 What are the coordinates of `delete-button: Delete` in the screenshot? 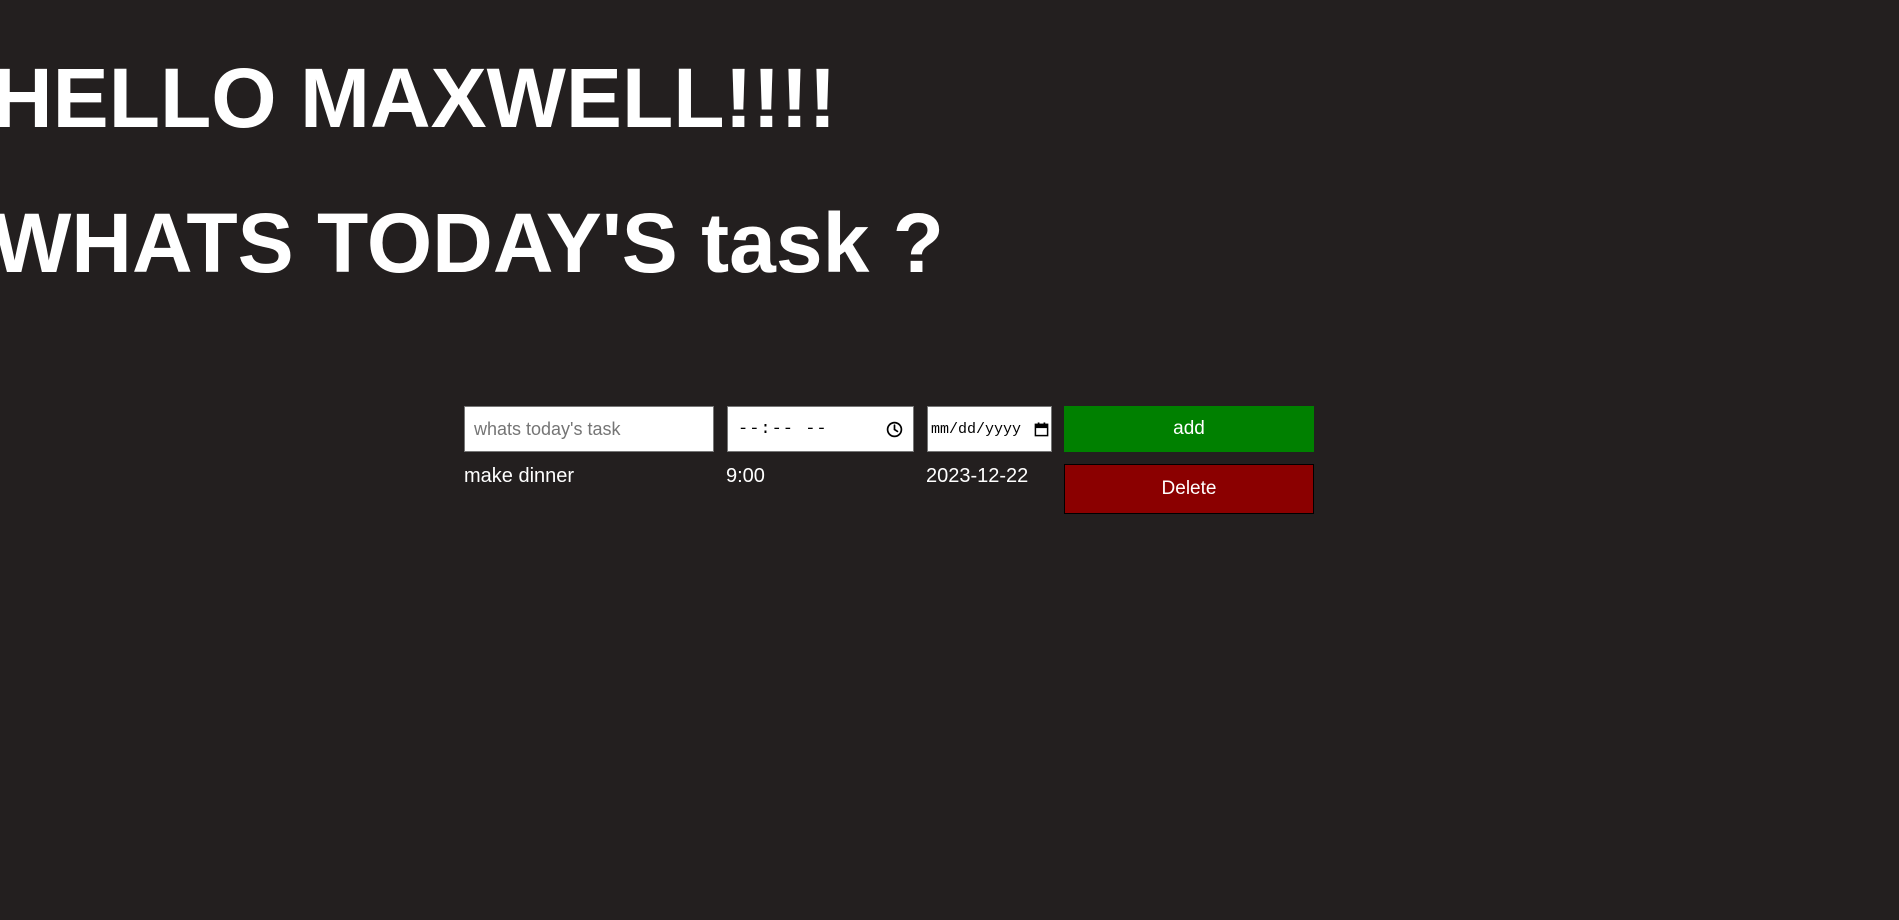 It's located at (1189, 489).